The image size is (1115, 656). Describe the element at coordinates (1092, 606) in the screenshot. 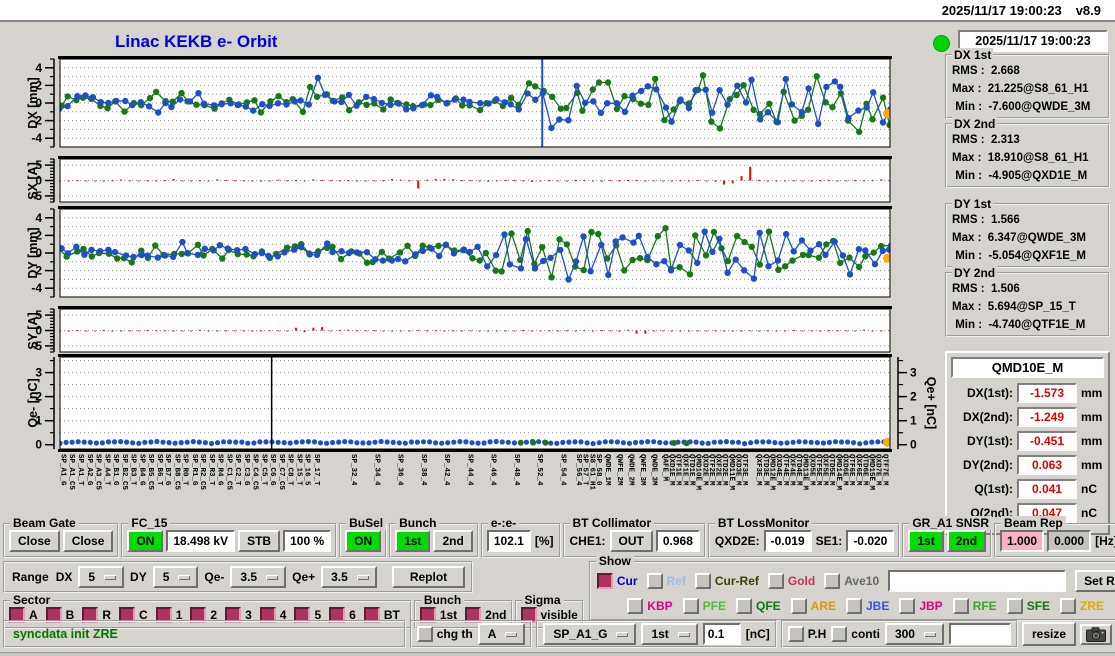

I see `show-zre-label: ZRE` at that location.